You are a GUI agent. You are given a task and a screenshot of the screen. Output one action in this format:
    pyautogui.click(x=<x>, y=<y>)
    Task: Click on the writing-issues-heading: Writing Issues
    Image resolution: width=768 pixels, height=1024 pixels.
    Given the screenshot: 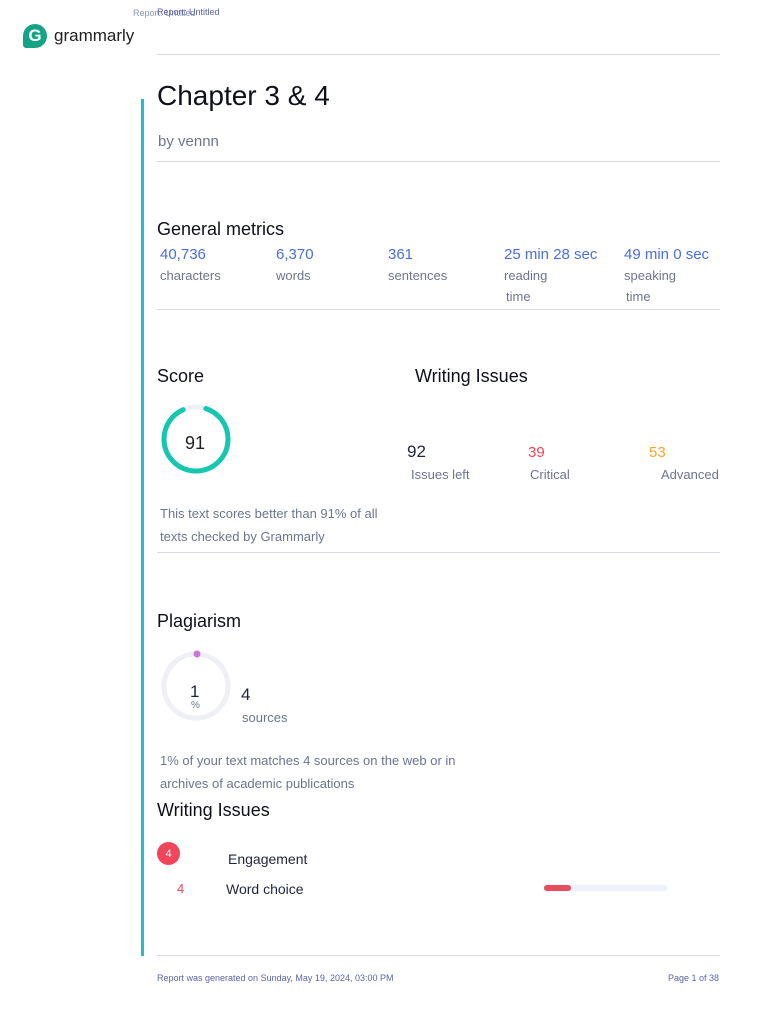 What is the action you would take?
    pyautogui.click(x=213, y=810)
    